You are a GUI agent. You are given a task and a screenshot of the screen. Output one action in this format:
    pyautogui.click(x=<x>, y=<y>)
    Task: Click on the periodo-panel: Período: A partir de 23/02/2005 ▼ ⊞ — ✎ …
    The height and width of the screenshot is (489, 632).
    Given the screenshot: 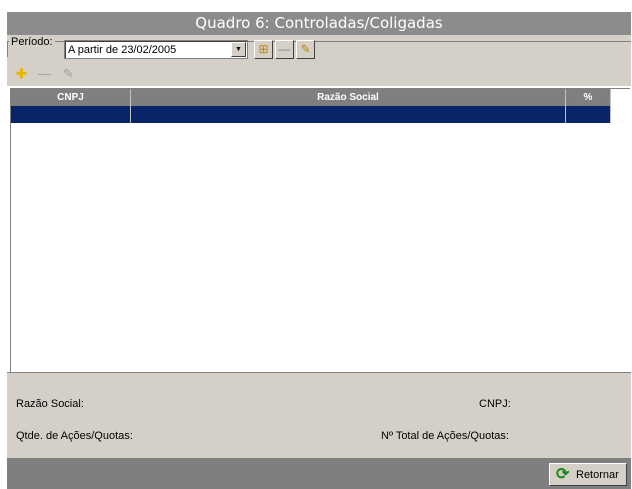 What is the action you would take?
    pyautogui.click(x=319, y=60)
    